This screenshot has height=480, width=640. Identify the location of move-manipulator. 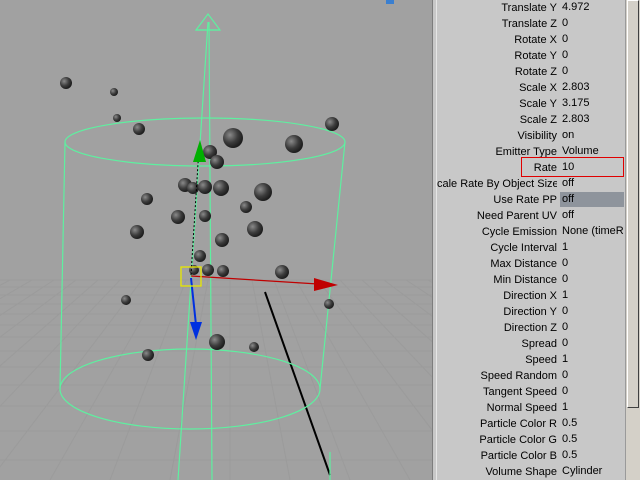
(259, 240).